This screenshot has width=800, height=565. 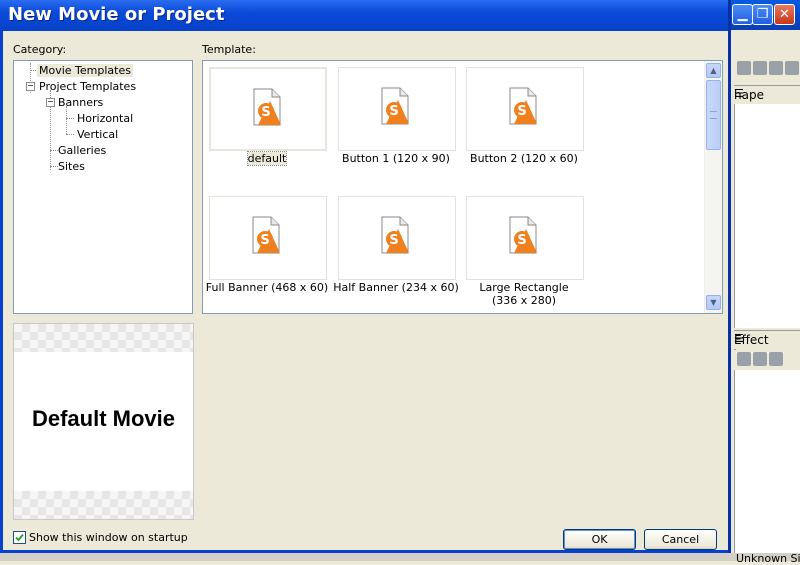 What do you see at coordinates (768, 68) in the screenshot?
I see `background-toolbar` at bounding box center [768, 68].